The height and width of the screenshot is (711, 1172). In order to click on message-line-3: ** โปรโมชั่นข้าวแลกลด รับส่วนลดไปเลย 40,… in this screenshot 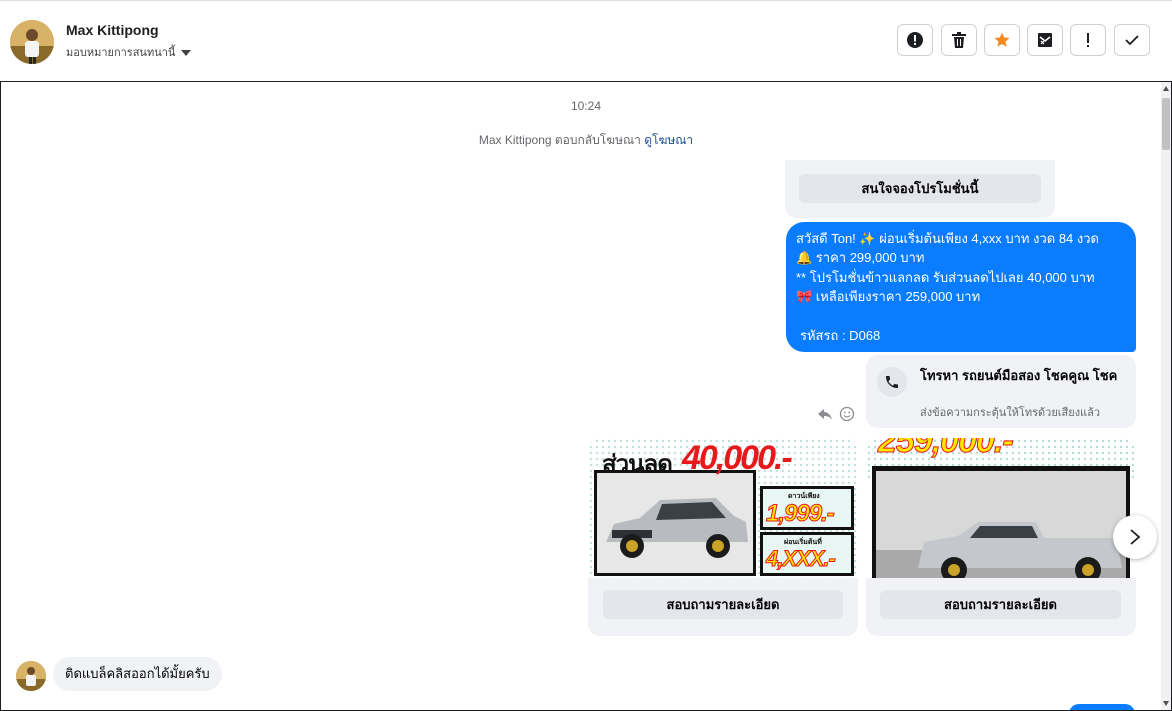, I will do `click(945, 277)`.